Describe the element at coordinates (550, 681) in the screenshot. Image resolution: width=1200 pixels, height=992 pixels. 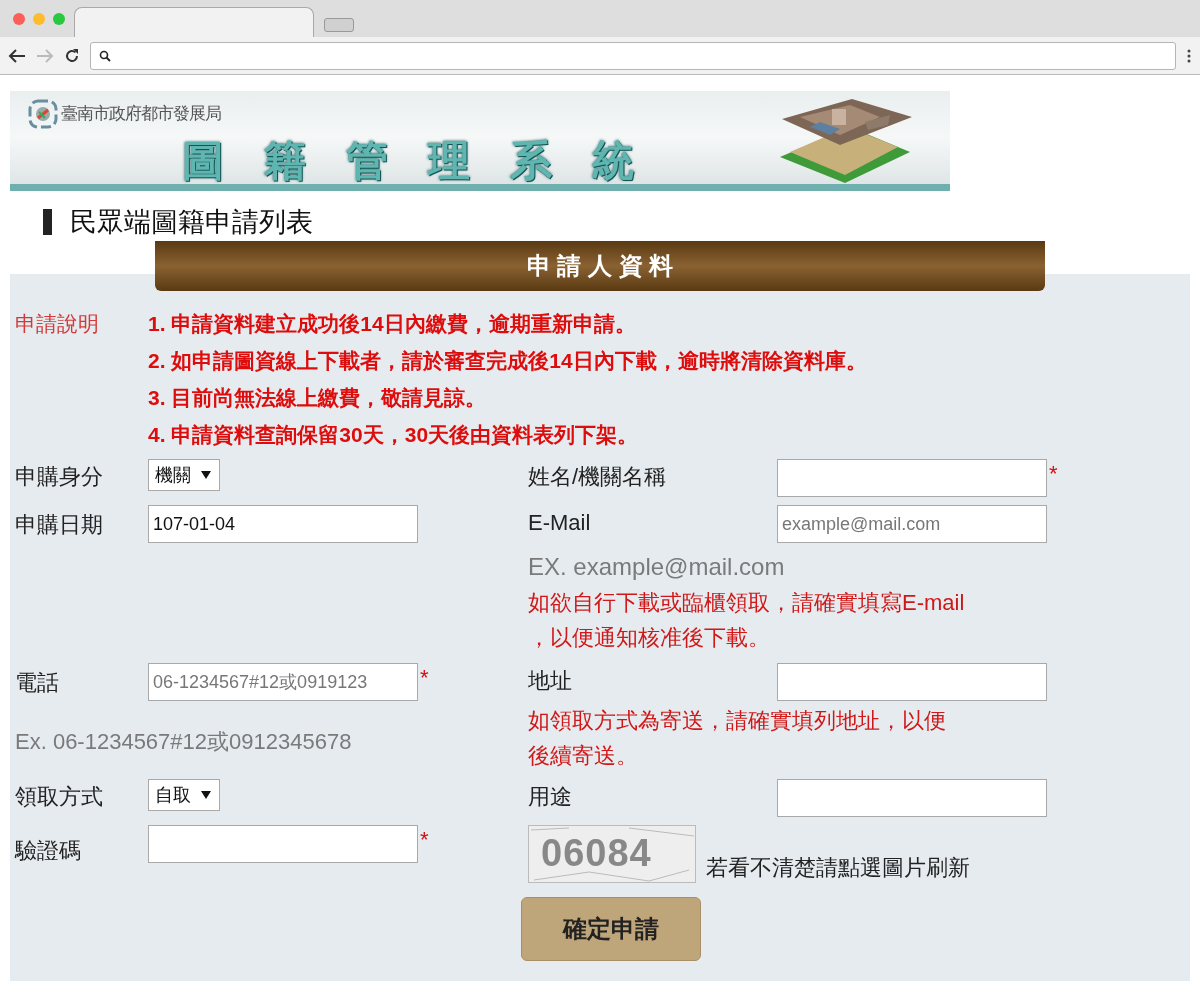
I see `field-label: 地址` at that location.